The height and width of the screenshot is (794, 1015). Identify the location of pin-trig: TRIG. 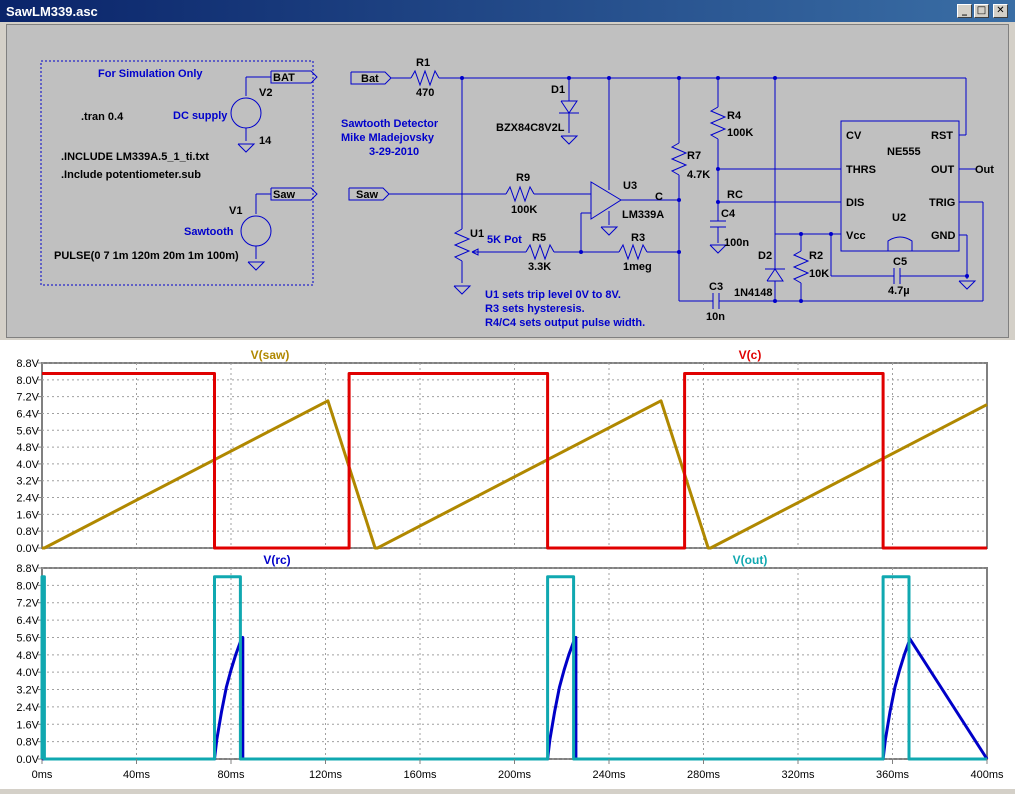
(942, 203).